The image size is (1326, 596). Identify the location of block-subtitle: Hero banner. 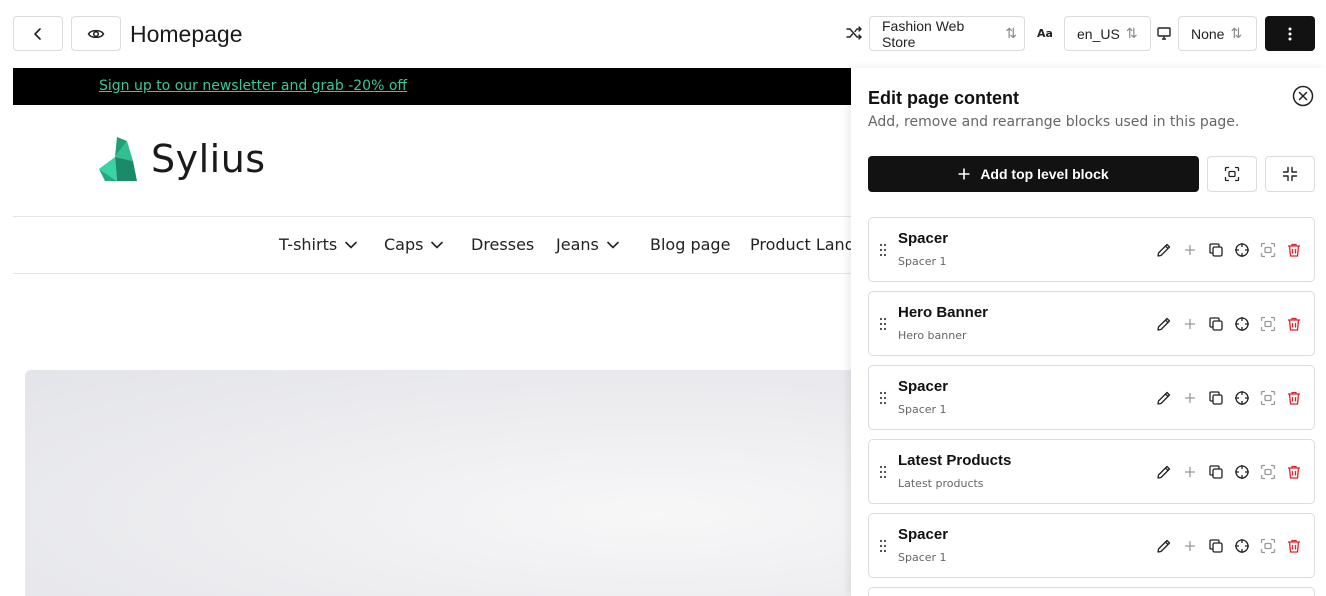
(932, 335).